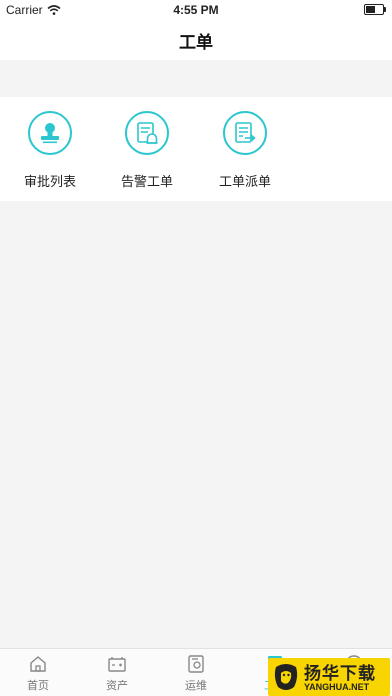 This screenshot has width=392, height=696. I want to click on status-right, so click(375, 9).